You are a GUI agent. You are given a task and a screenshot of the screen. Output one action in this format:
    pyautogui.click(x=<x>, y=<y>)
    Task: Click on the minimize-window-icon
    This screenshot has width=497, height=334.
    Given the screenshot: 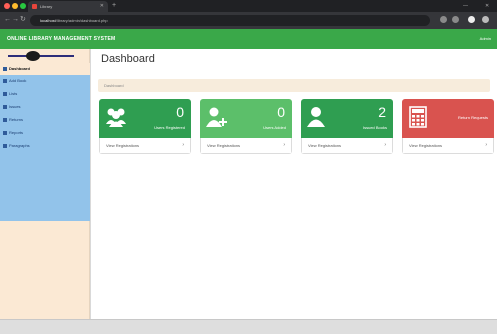 What is the action you would take?
    pyautogui.click(x=15, y=6)
    